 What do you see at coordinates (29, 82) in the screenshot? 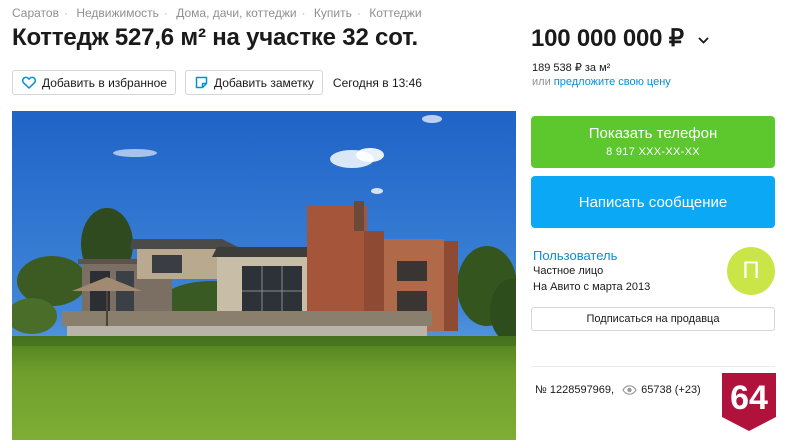
I see `heart-icon` at bounding box center [29, 82].